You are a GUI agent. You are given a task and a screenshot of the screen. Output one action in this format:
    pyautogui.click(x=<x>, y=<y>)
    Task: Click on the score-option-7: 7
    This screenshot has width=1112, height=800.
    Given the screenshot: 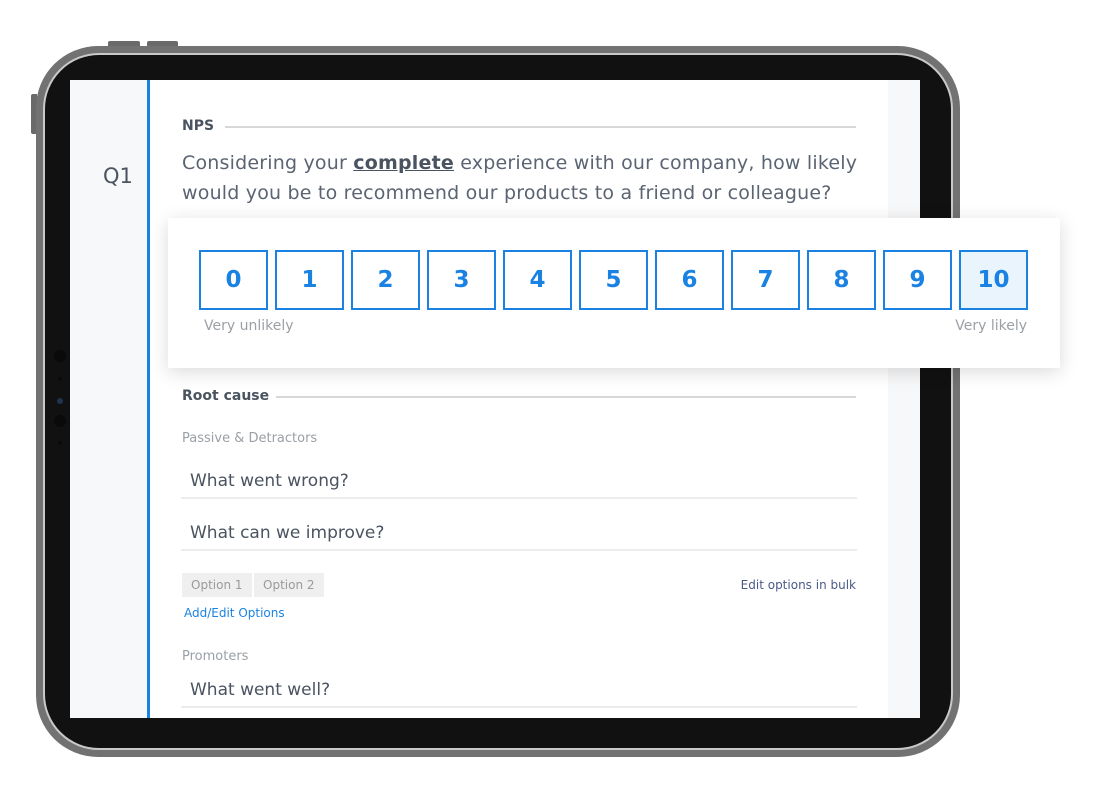 What is the action you would take?
    pyautogui.click(x=765, y=280)
    